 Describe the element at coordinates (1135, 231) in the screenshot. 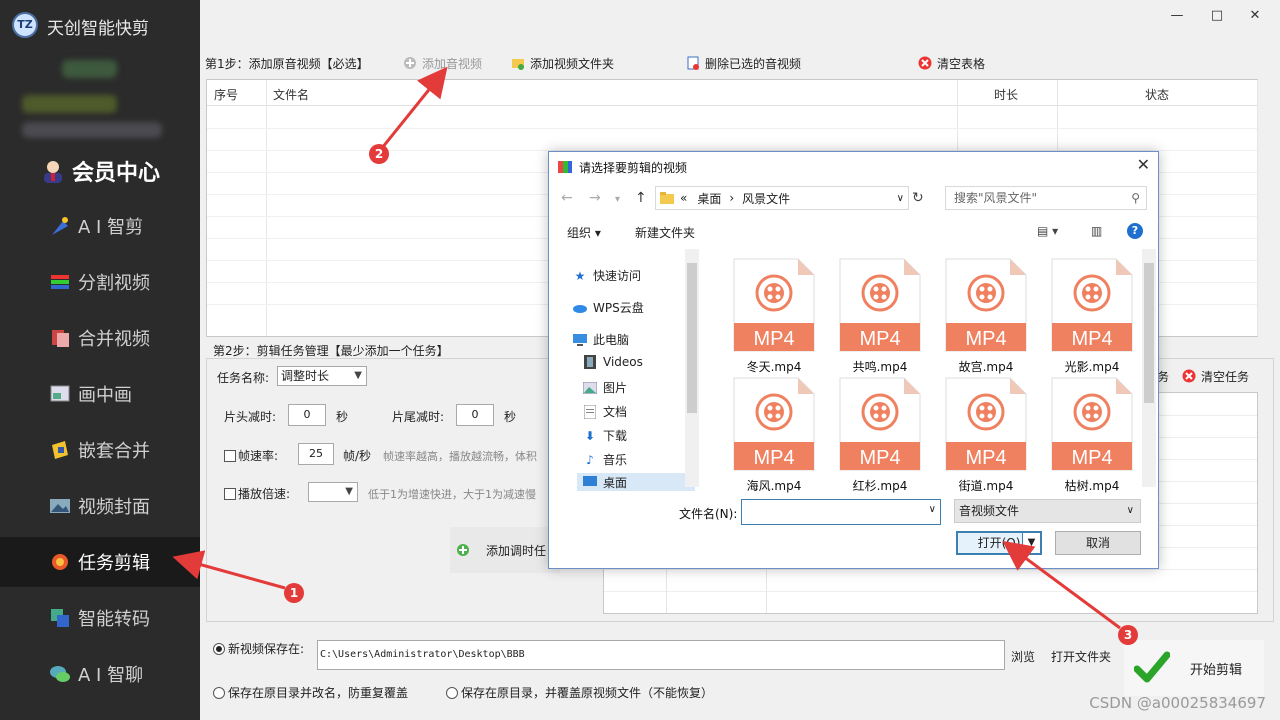

I see `help-icon: ?` at that location.